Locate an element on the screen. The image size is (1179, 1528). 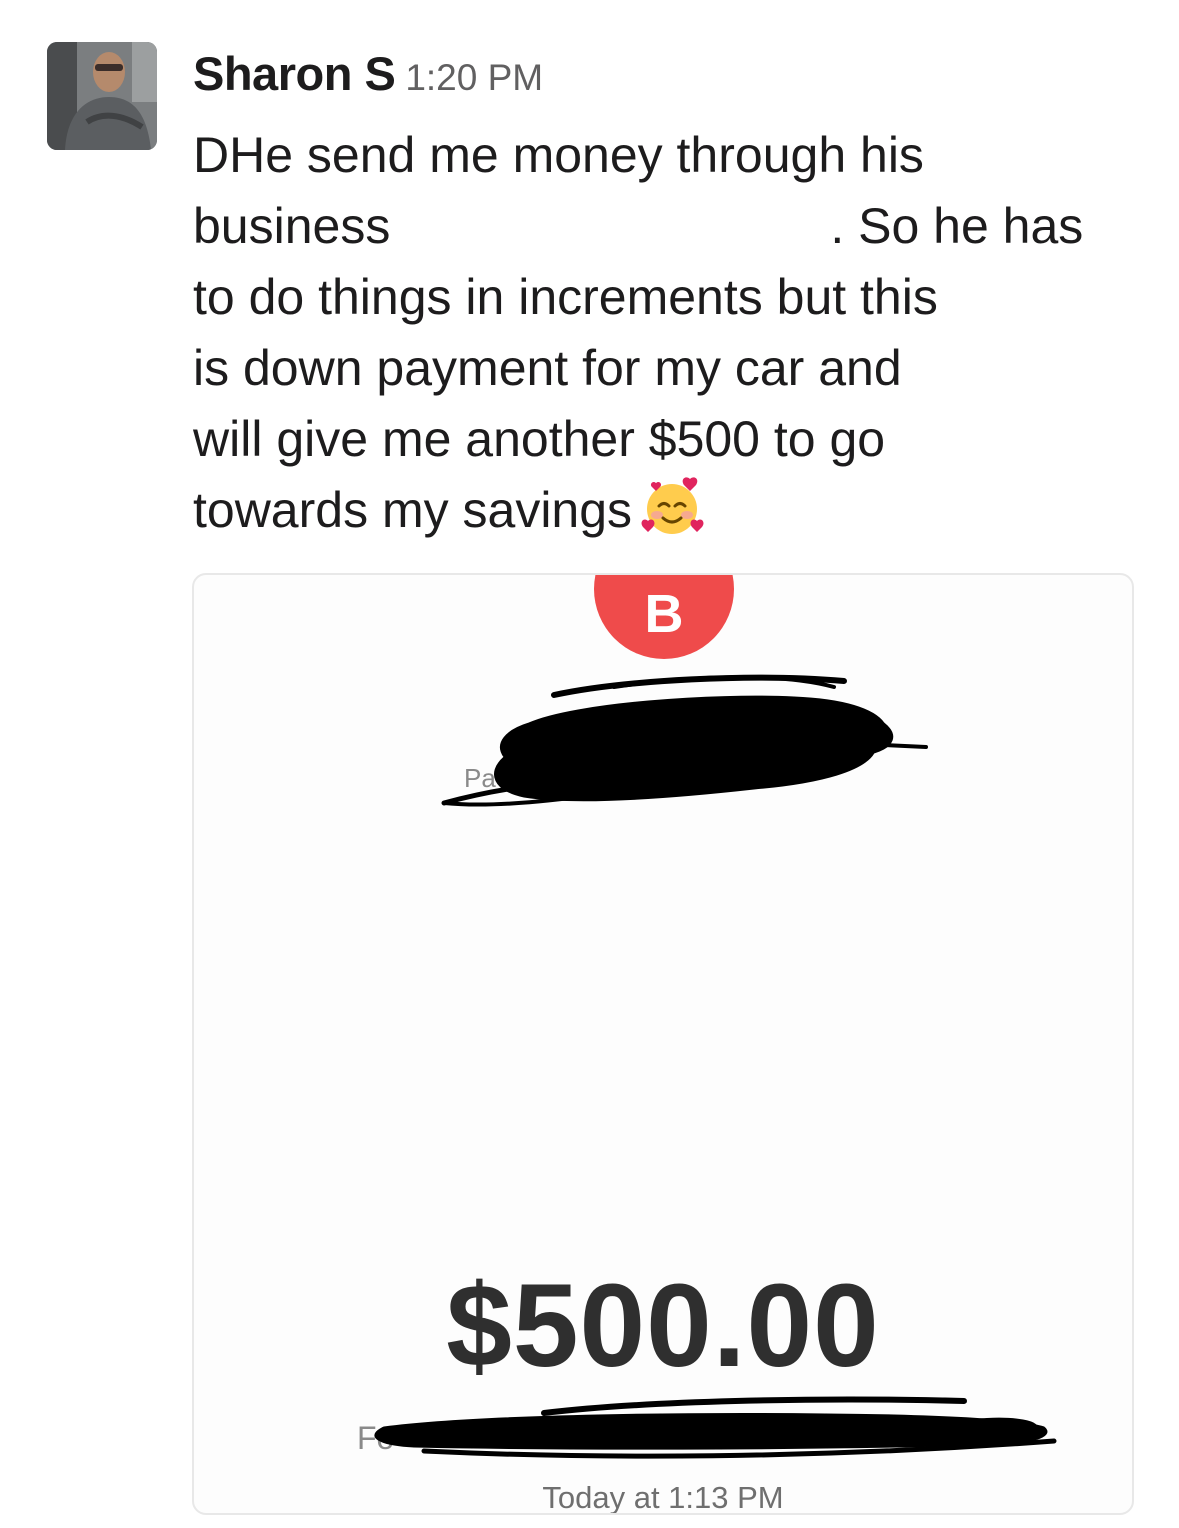
payment-amount: $500.00 is located at coordinates (663, 1326).